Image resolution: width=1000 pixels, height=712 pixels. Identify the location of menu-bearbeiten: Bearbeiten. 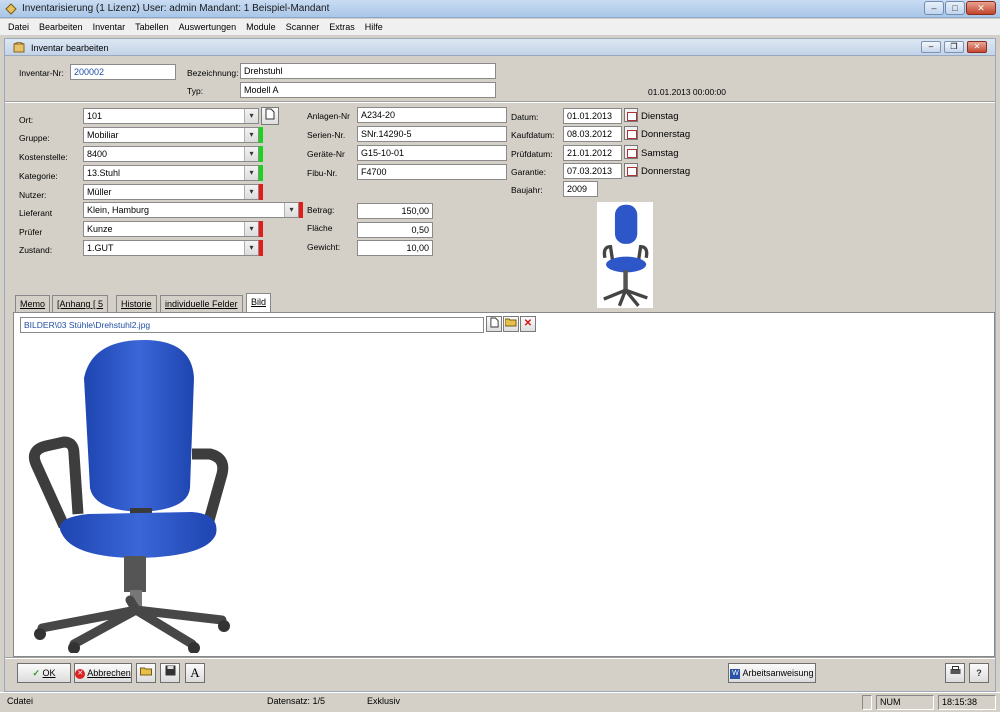
(61, 27).